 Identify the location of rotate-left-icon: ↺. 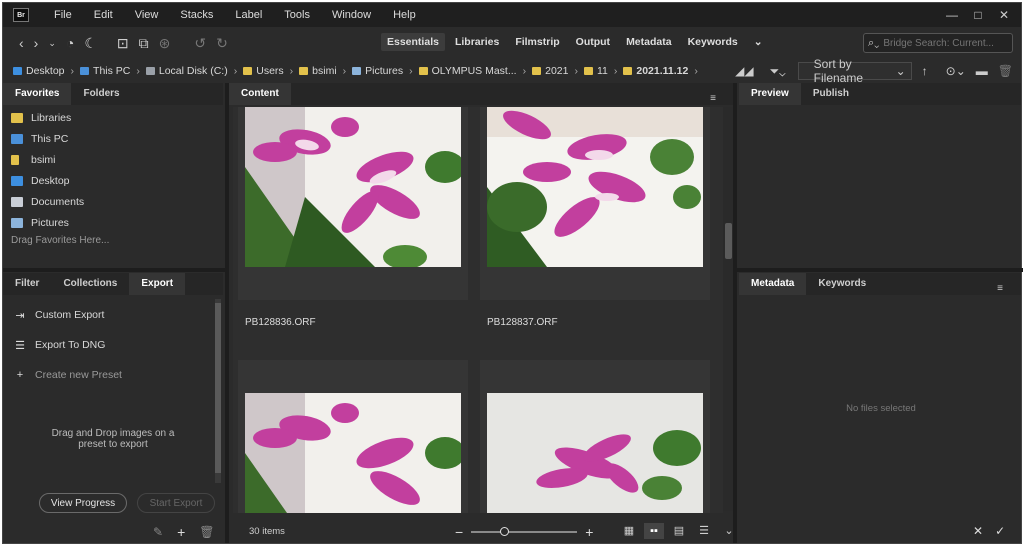
(200, 43).